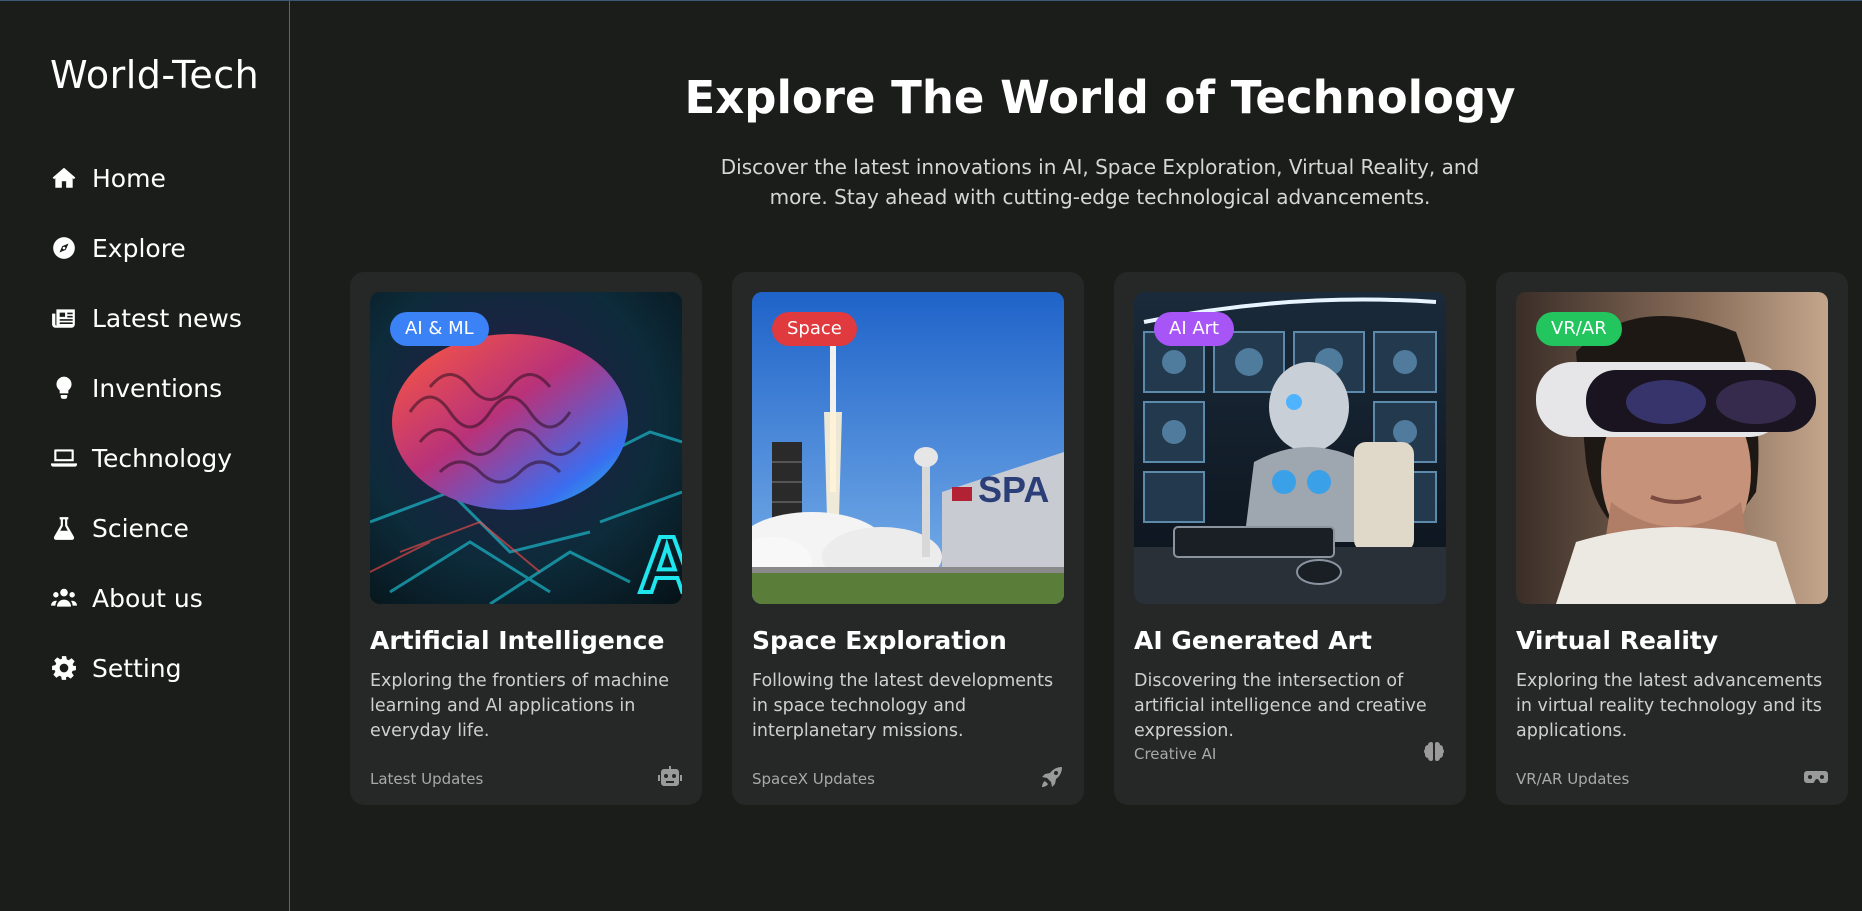 The image size is (1862, 911). I want to click on sidebar-item-home: Home, so click(146, 178).